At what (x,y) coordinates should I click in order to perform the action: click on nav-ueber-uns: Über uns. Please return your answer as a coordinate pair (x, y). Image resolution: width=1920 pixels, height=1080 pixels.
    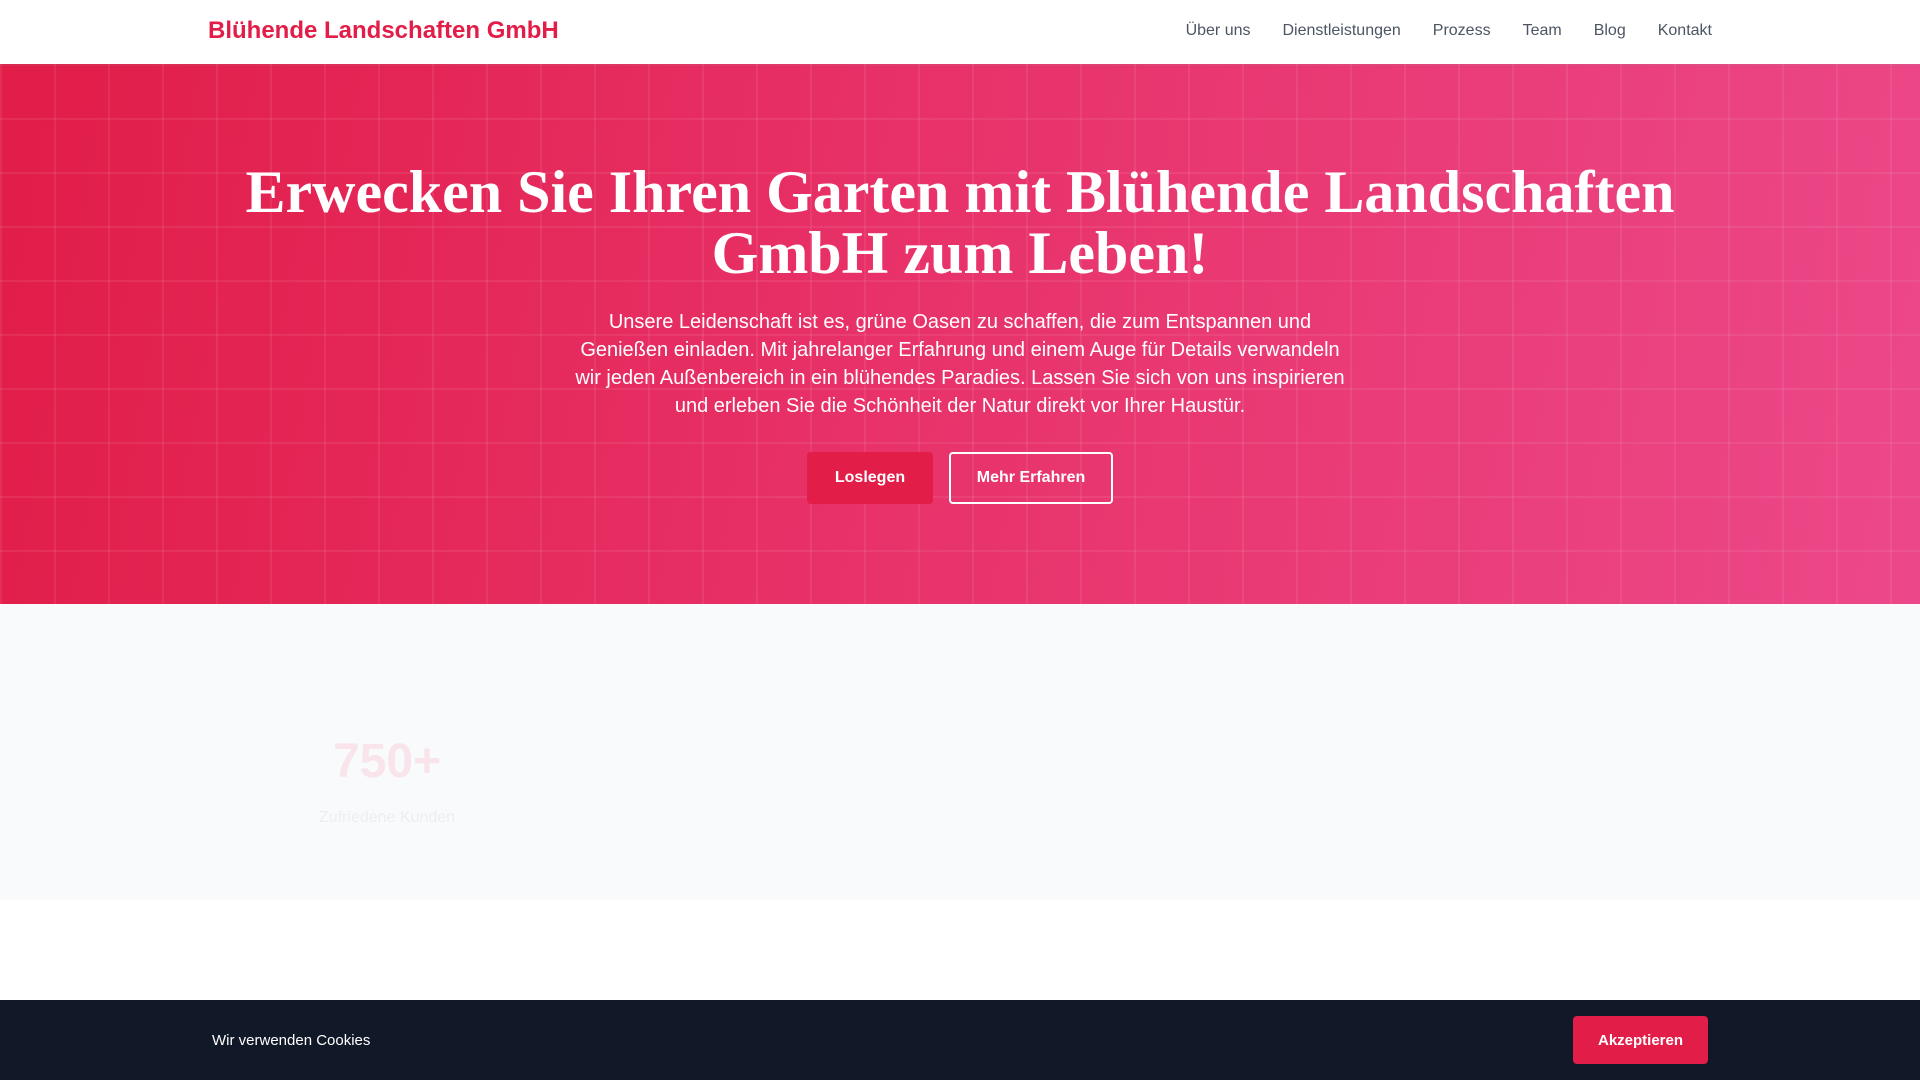
    Looking at the image, I should click on (1218, 31).